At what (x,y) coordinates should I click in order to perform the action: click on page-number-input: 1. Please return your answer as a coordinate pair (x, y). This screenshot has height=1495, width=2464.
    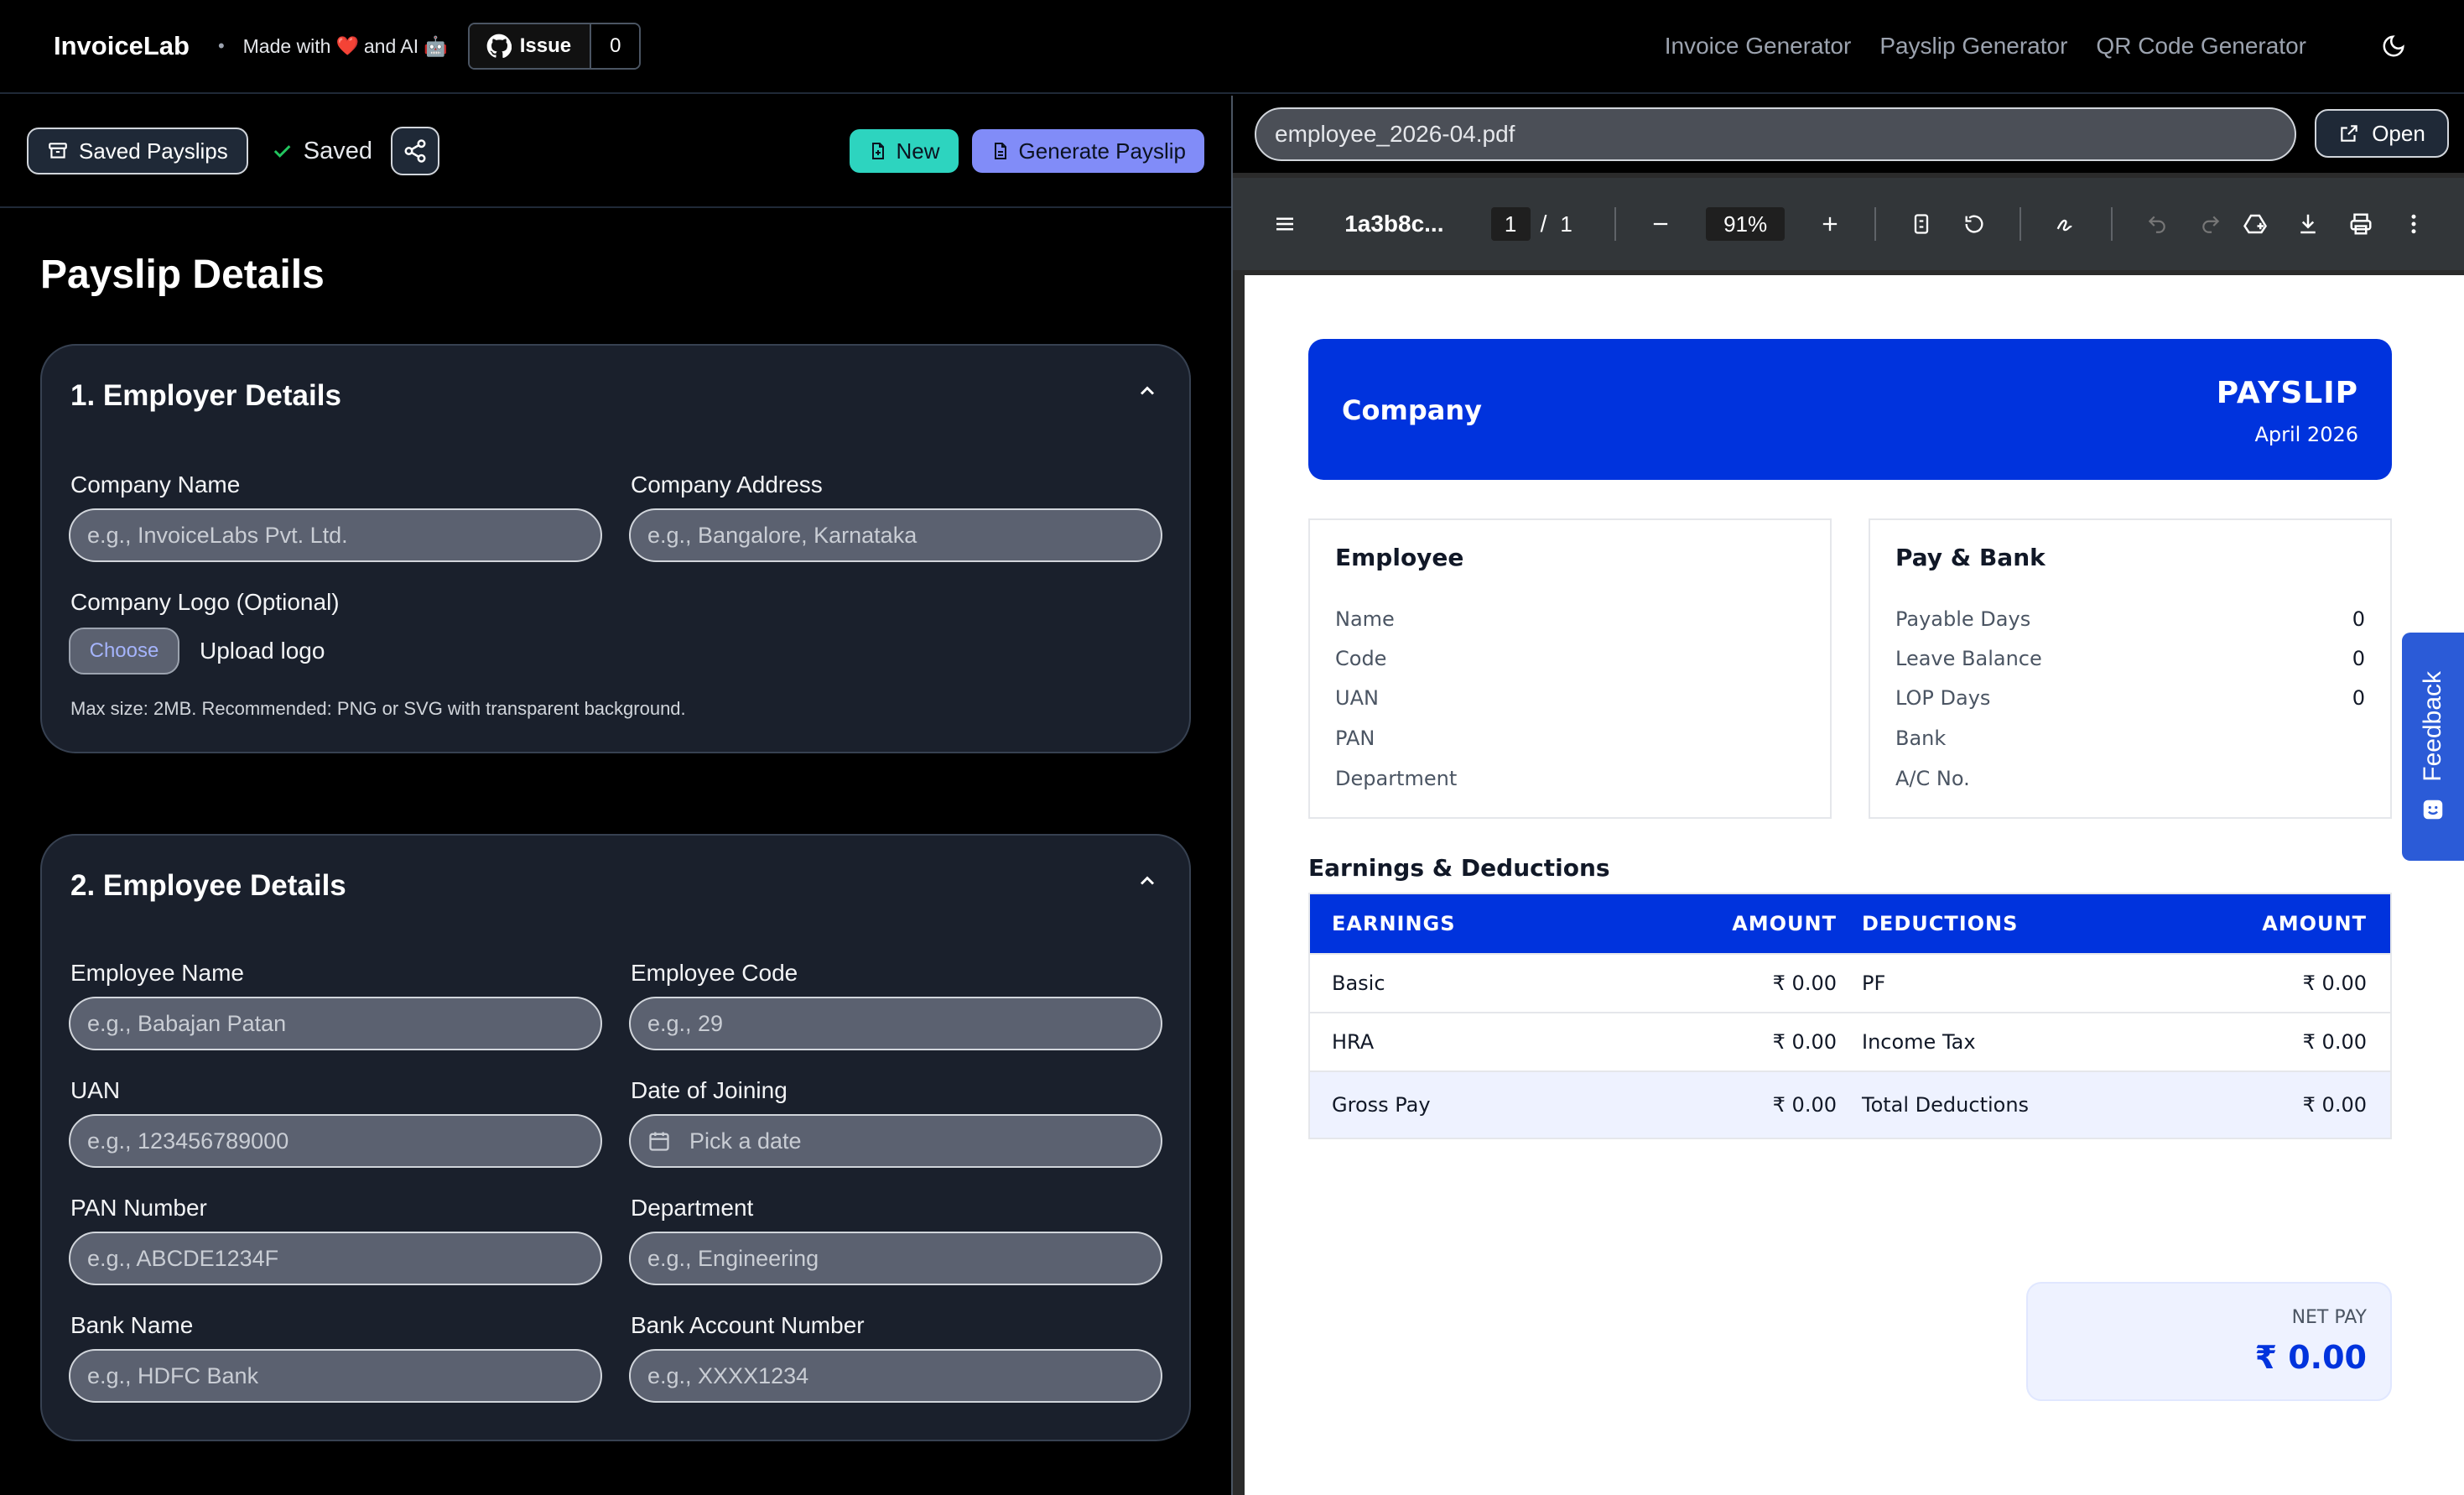
    Looking at the image, I should click on (1510, 224).